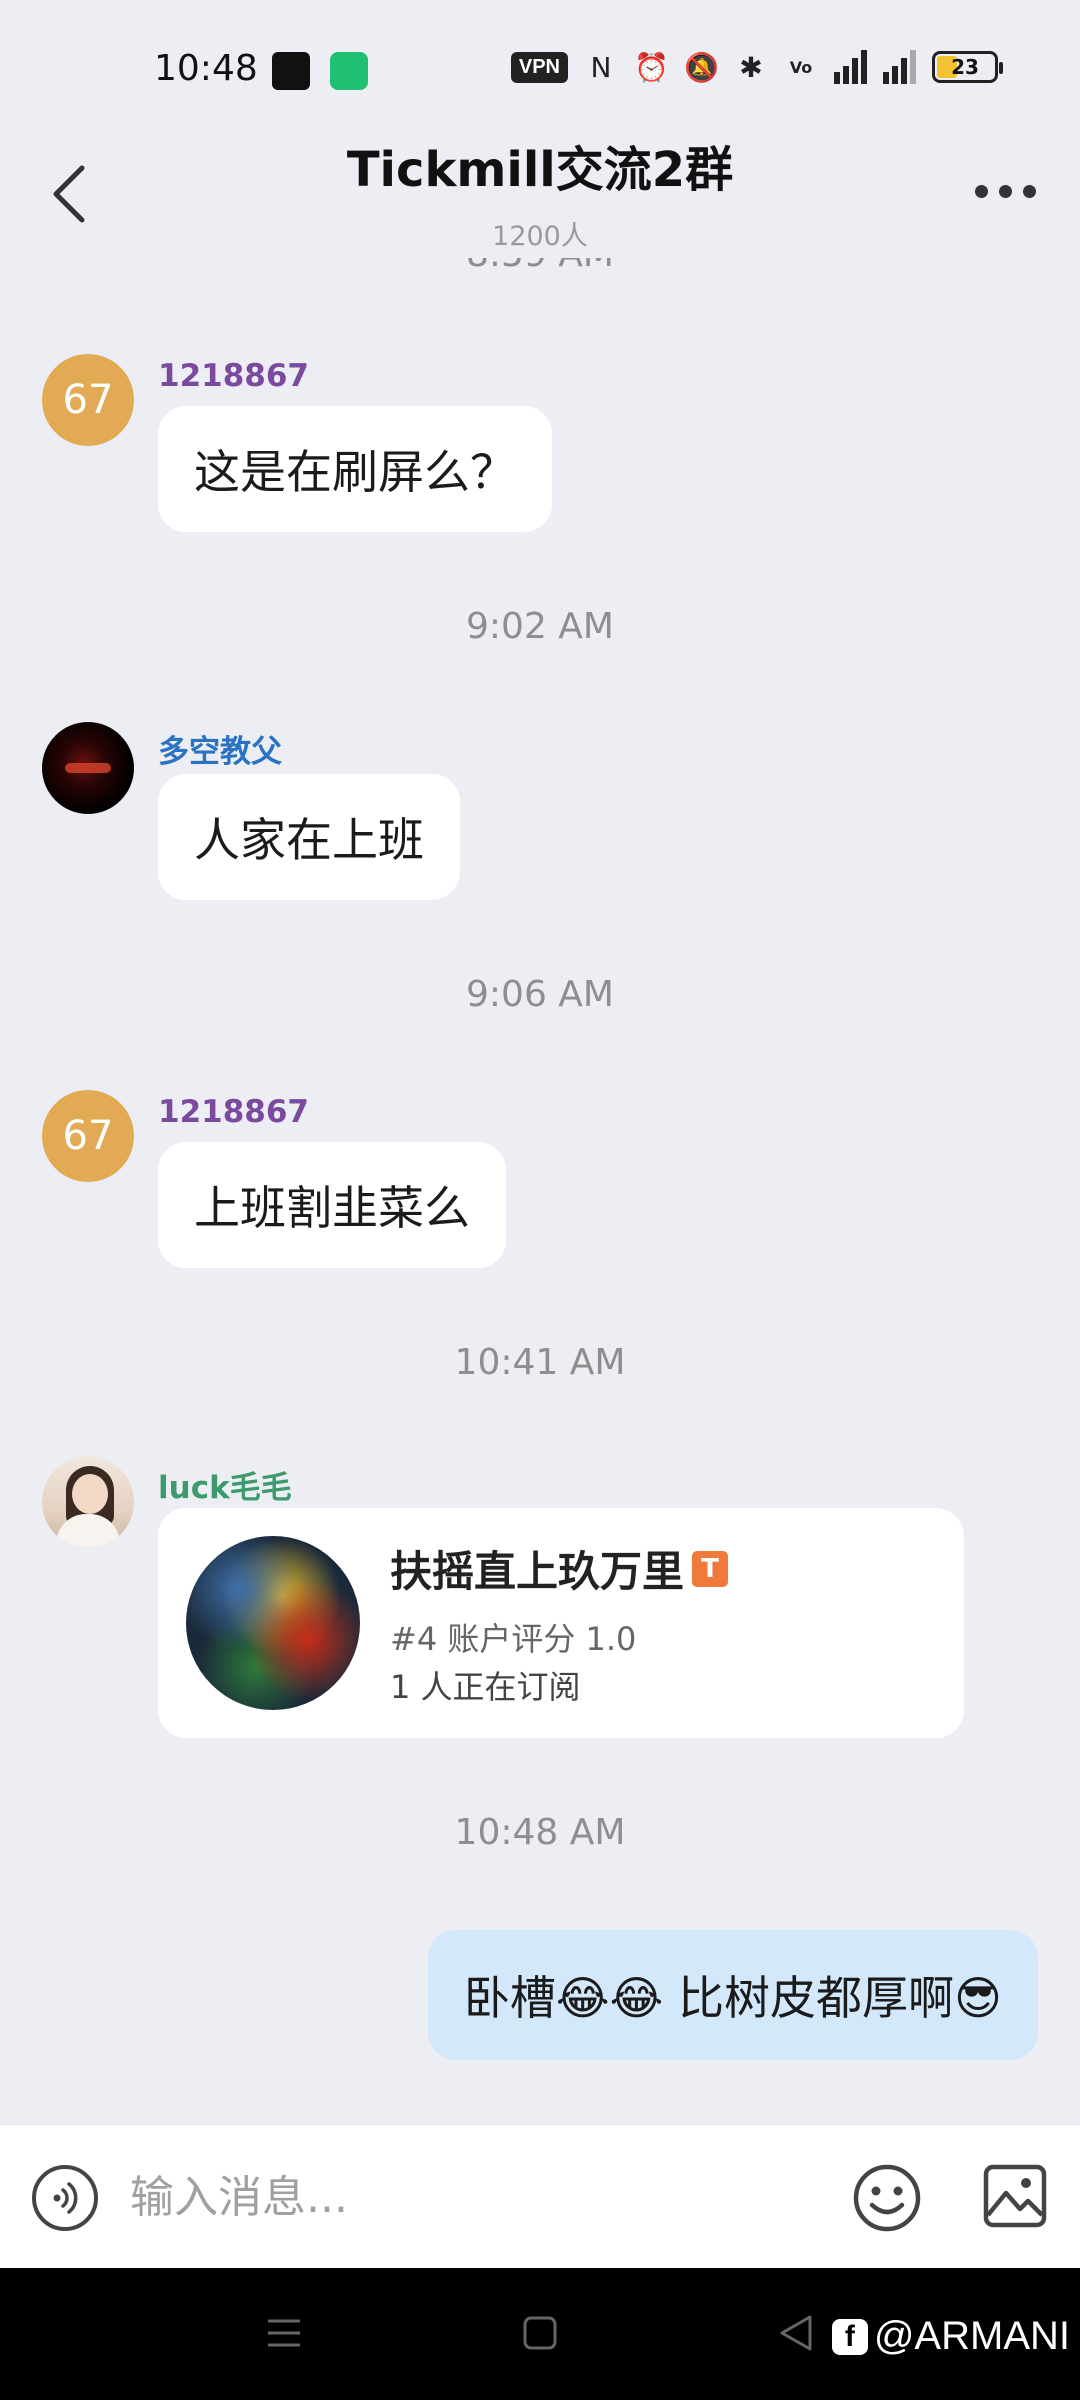 Image resolution: width=1080 pixels, height=2400 pixels. I want to click on triangle-back-icon, so click(796, 2333).